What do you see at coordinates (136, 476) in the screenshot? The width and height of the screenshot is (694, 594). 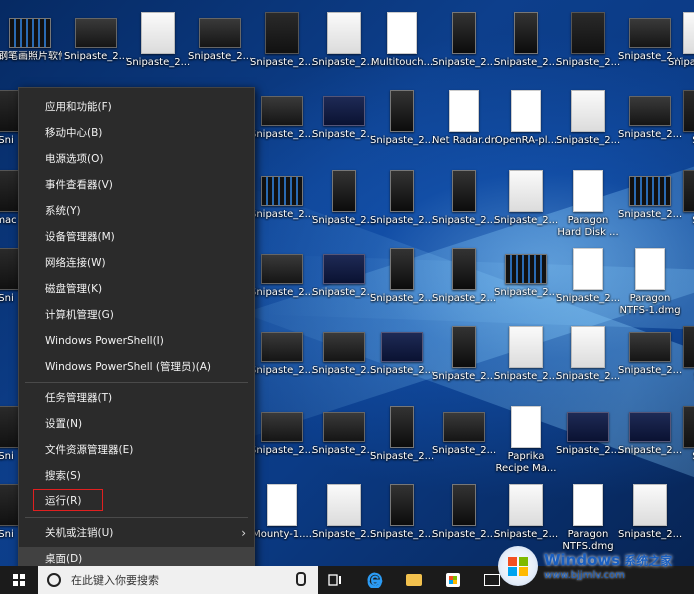 I see `menu-item-search: 搜索(S)` at bounding box center [136, 476].